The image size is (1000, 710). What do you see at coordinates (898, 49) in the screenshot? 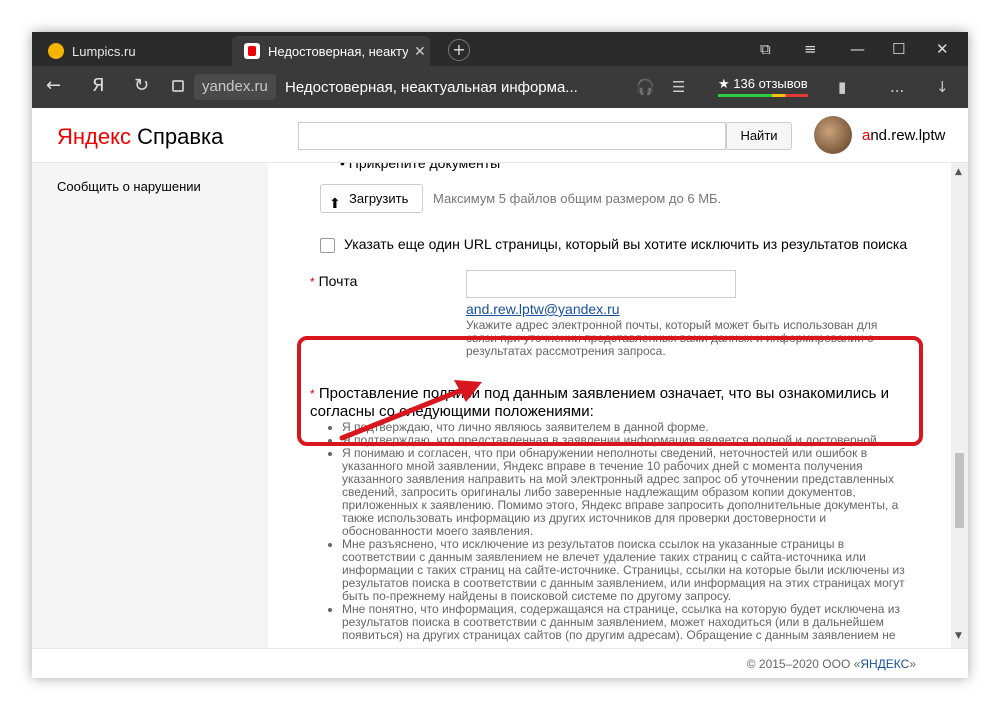
I see `maximize-button: ☐` at bounding box center [898, 49].